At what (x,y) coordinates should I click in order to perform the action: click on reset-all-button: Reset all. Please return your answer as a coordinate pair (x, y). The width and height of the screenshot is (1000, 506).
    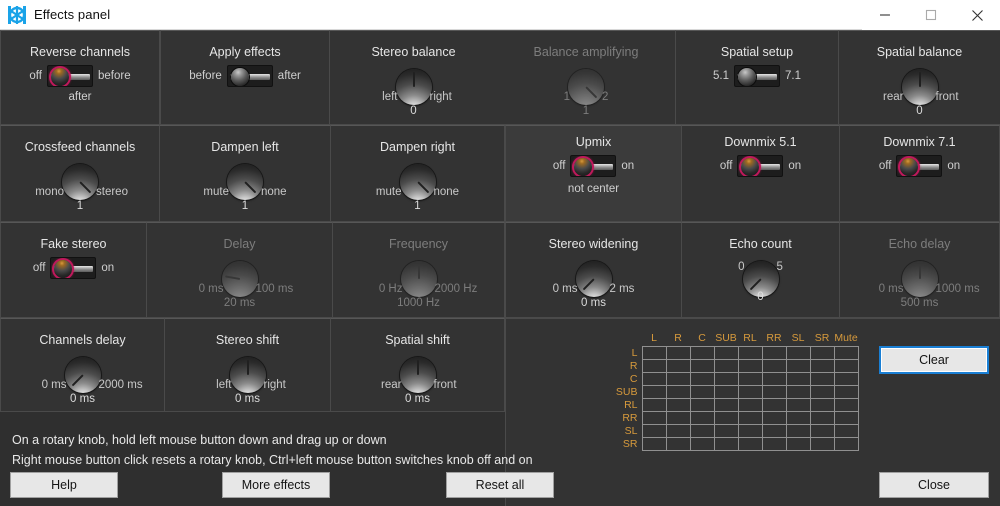
    Looking at the image, I should click on (500, 485).